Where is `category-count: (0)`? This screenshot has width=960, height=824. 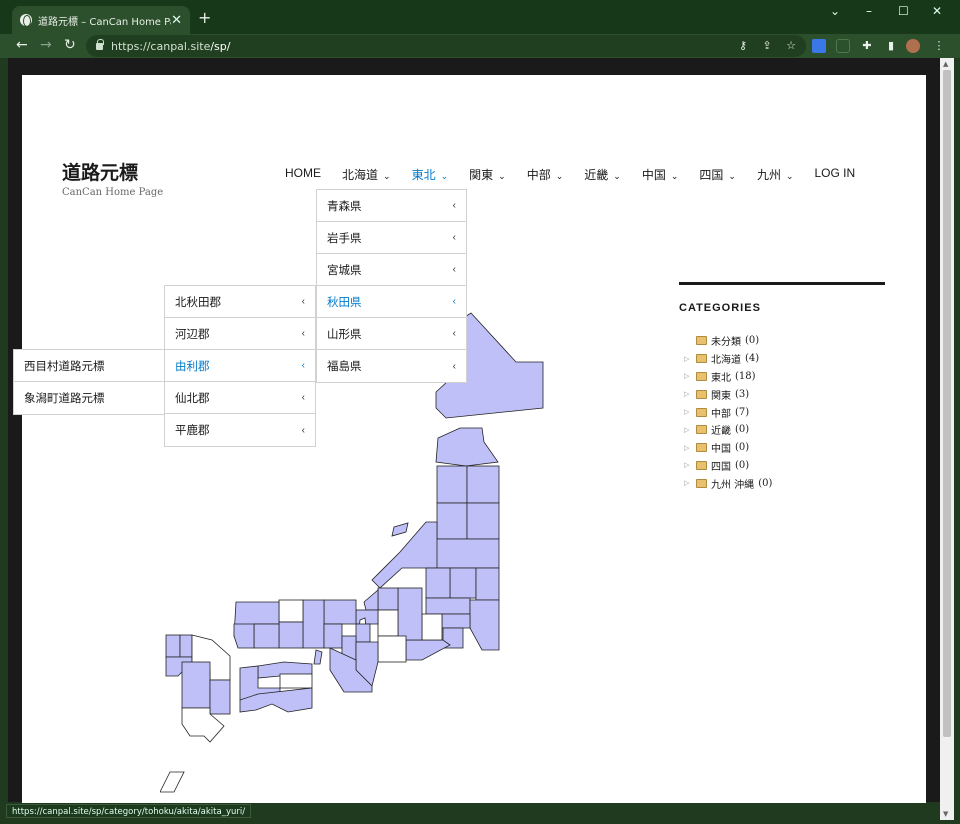 category-count: (0) is located at coordinates (742, 448).